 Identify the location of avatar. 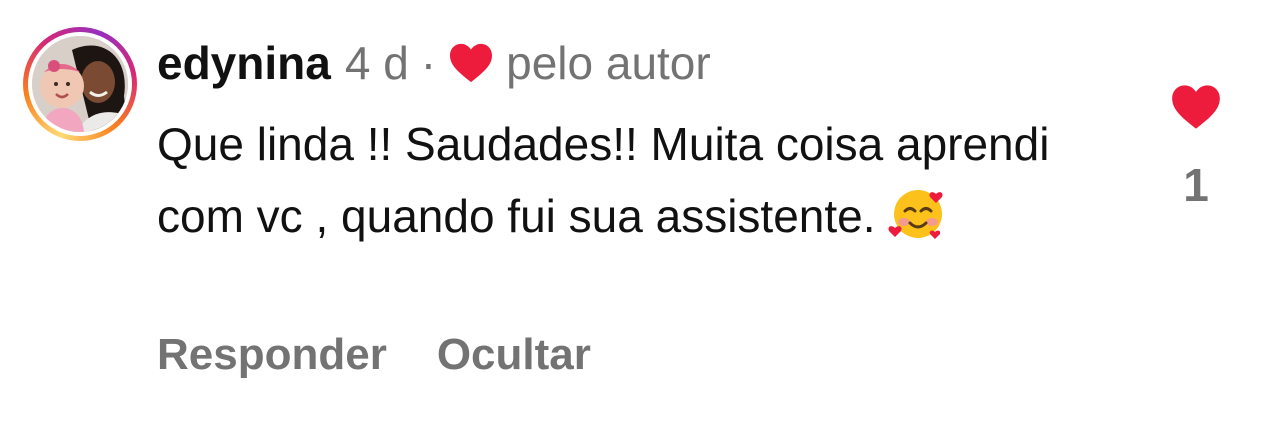
(80, 84).